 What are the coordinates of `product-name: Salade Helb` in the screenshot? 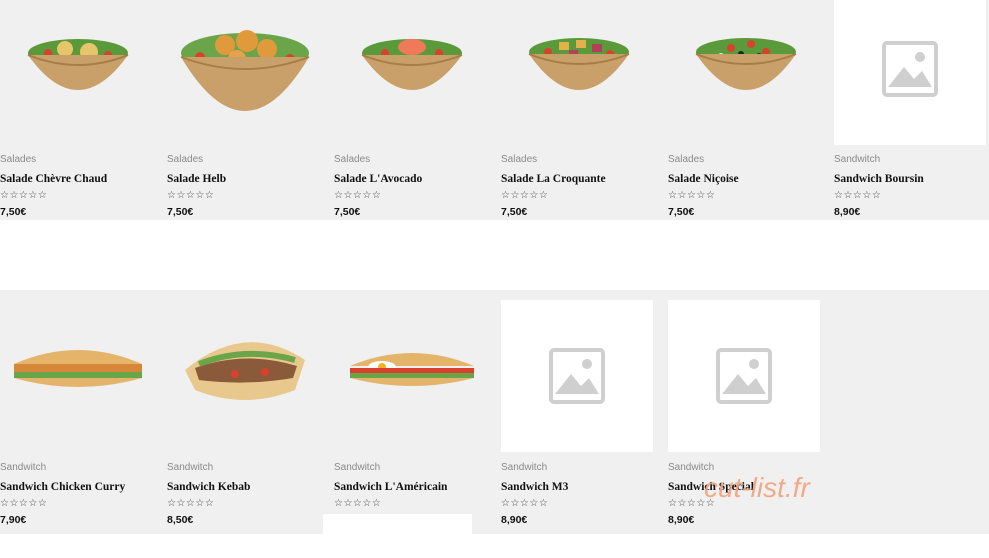 It's located at (196, 179).